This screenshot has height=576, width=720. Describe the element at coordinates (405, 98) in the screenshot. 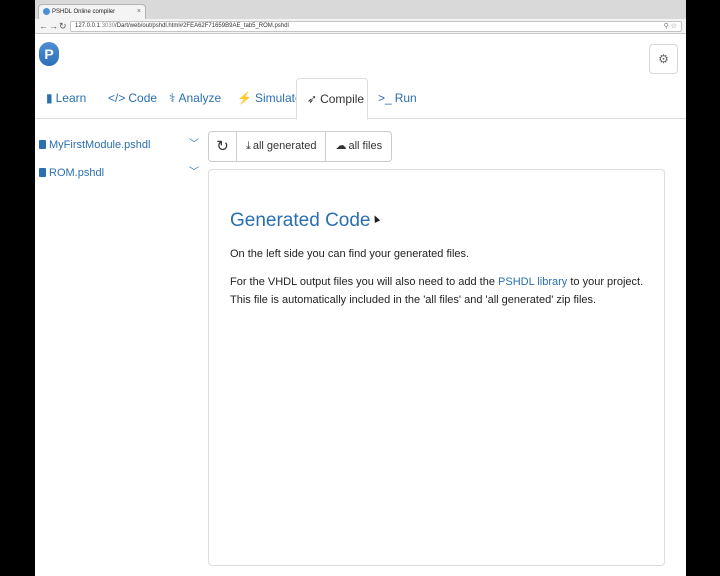

I see `tab-label: Run` at that location.